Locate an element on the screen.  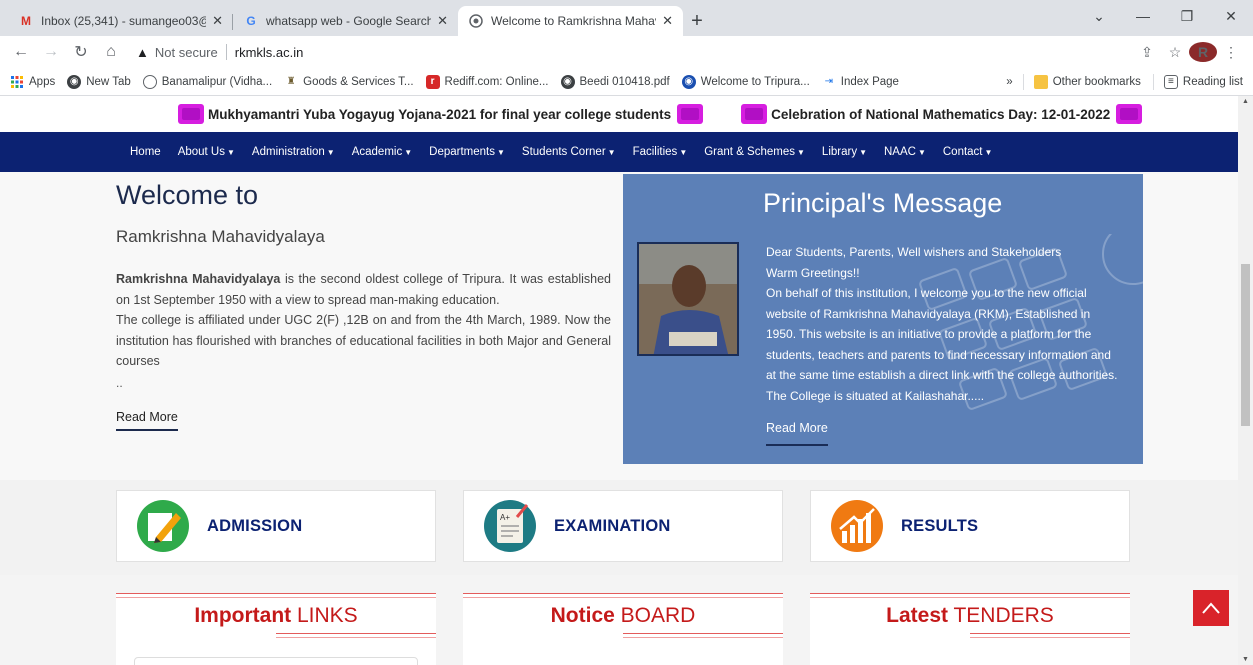
profile-avatar: R is located at coordinates (1203, 52).